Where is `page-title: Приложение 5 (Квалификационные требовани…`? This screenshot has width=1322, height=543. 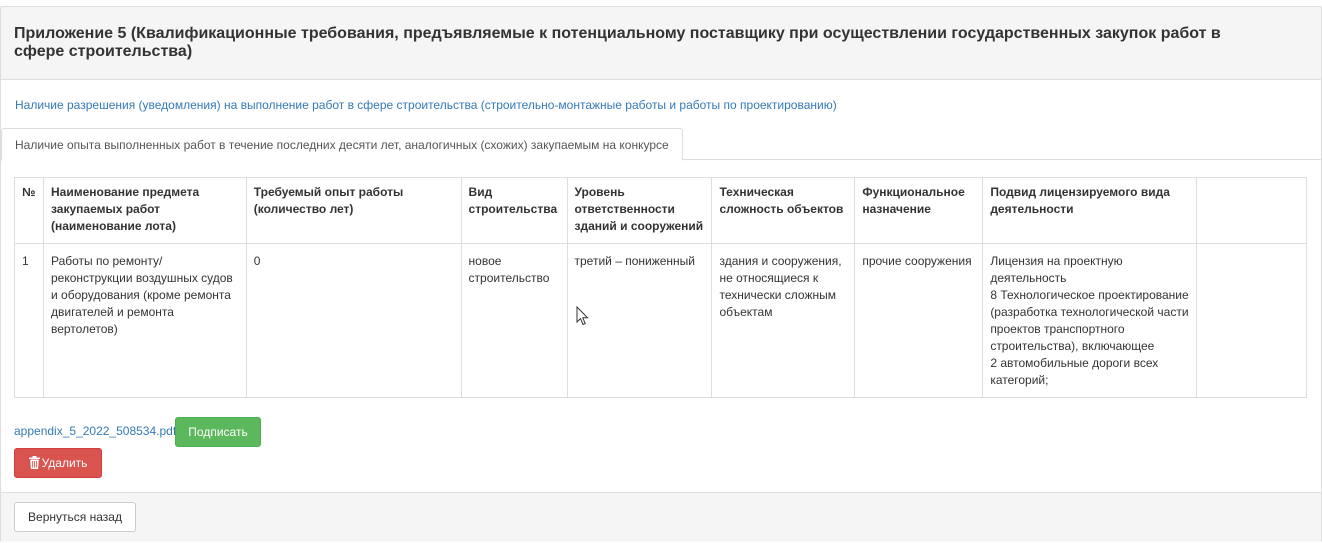
page-title: Приложение 5 (Квалификационные требовани… is located at coordinates (617, 42).